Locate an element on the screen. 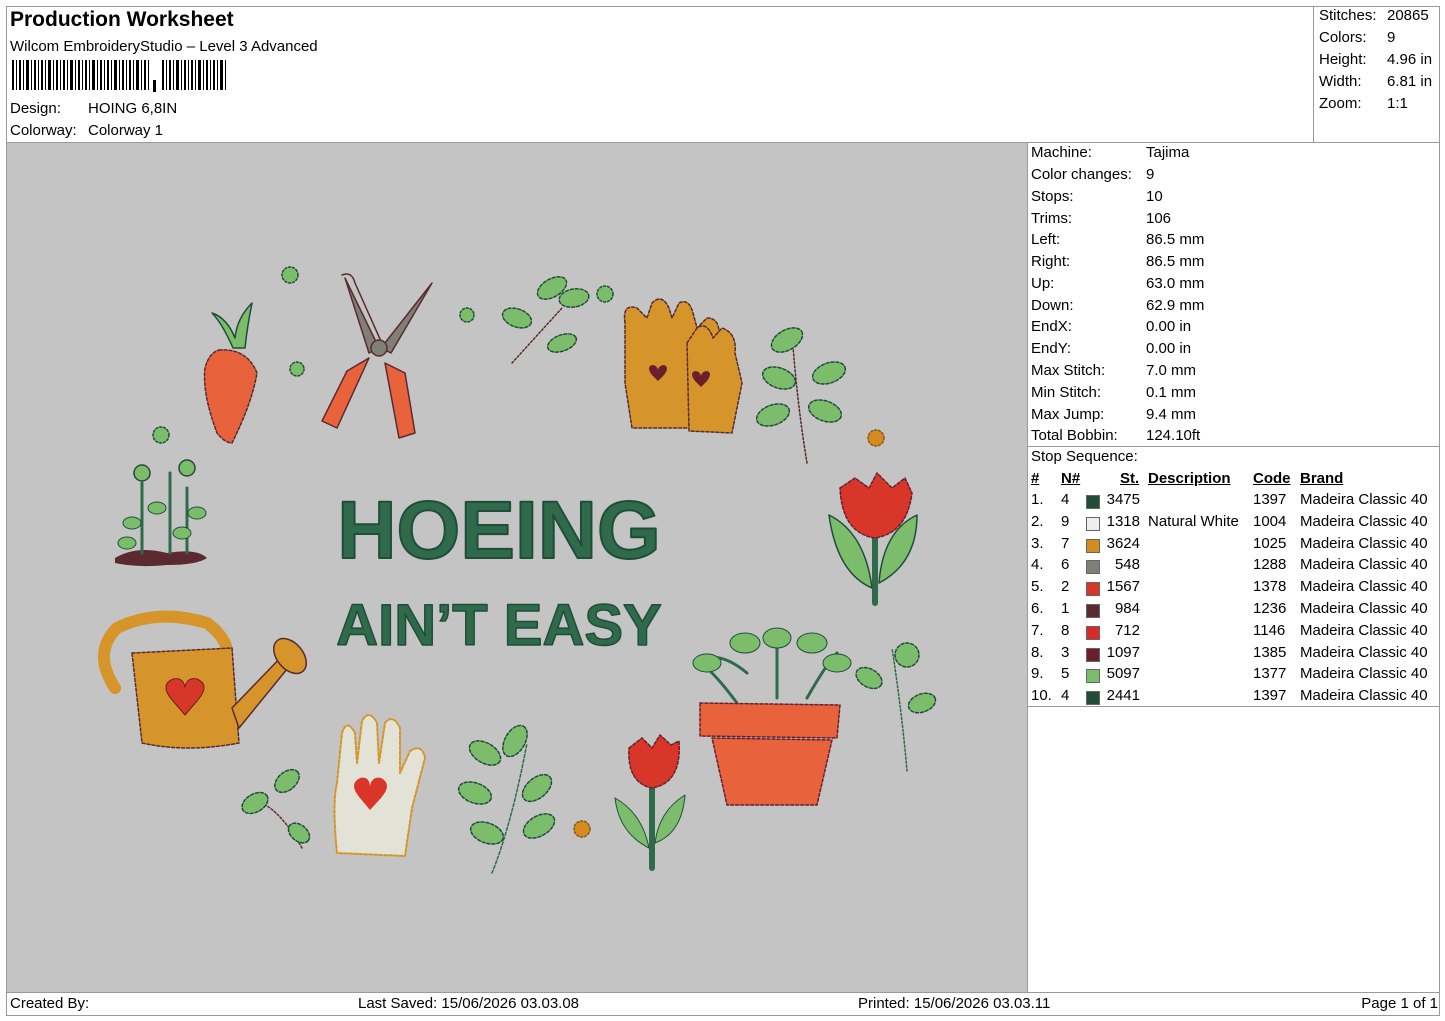 The image size is (1445, 1021). info-label-max-stitch: Max Stitch: is located at coordinates (1068, 370).